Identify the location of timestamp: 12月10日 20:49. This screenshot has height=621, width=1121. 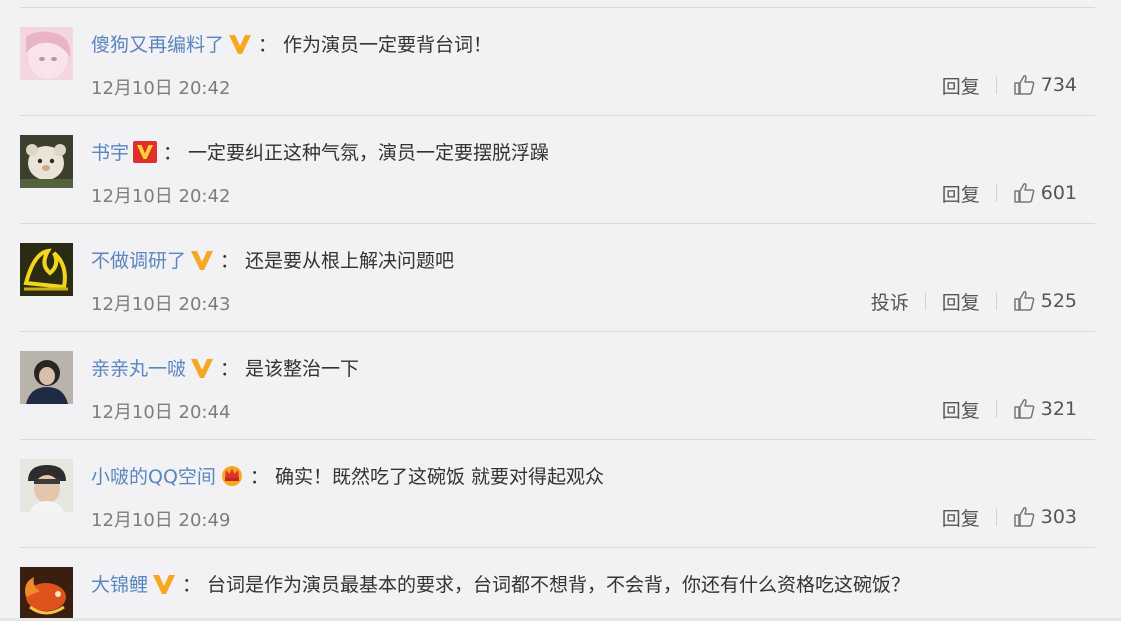
(161, 520).